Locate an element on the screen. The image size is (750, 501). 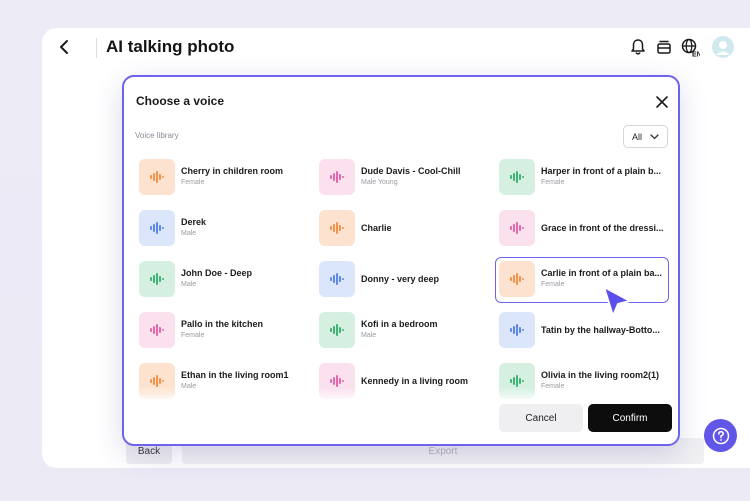
voice-name: Donny - very deep is located at coordinates (400, 279).